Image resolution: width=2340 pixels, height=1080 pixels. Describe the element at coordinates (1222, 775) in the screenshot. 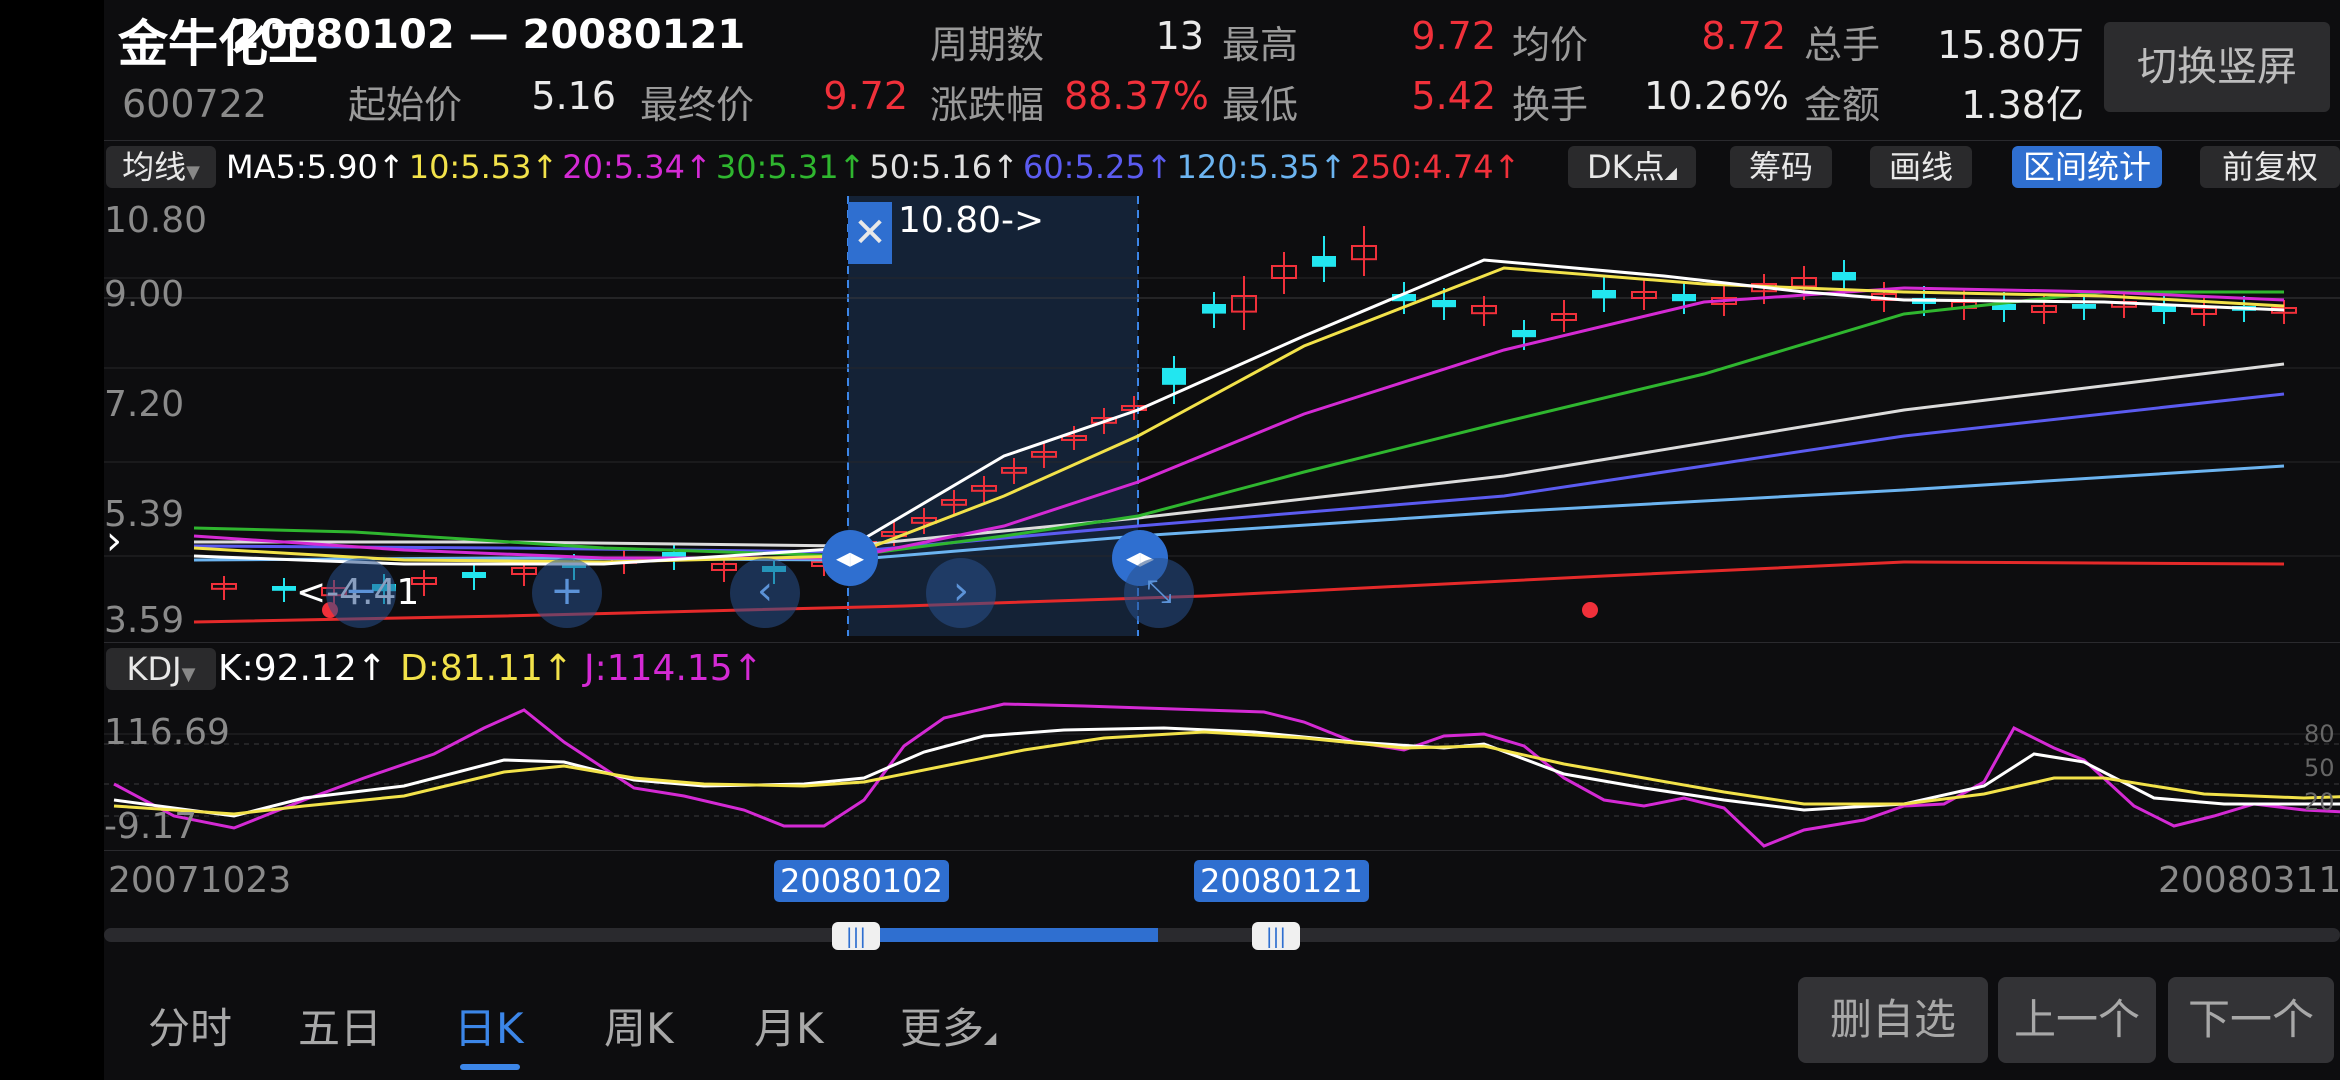

I see `kdj-chart` at that location.